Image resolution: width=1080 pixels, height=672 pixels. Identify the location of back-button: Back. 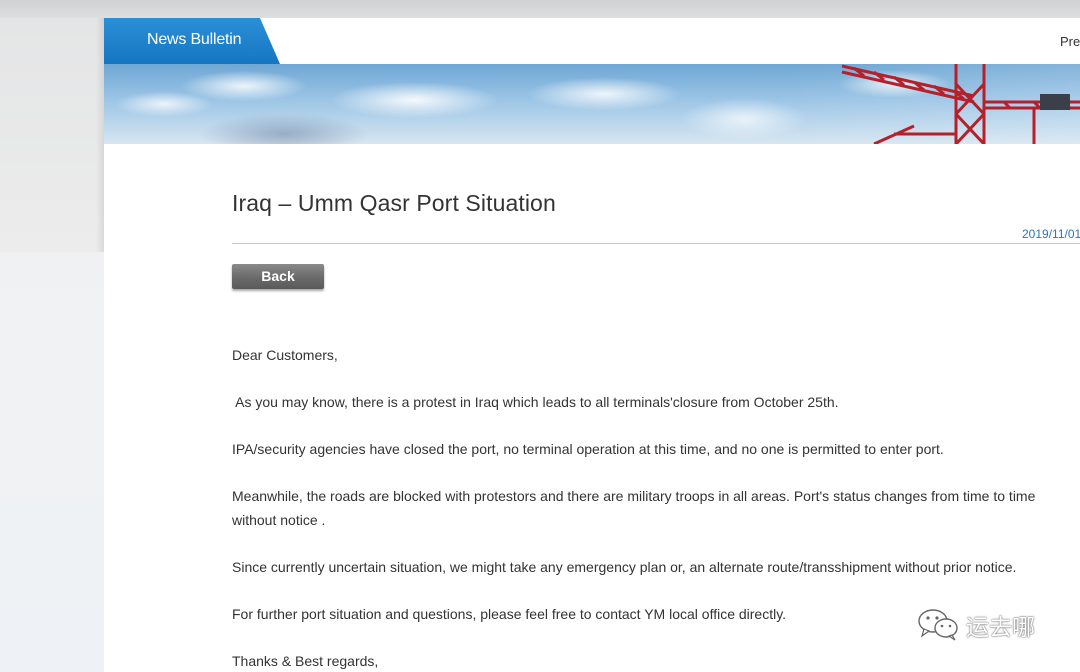
(278, 276).